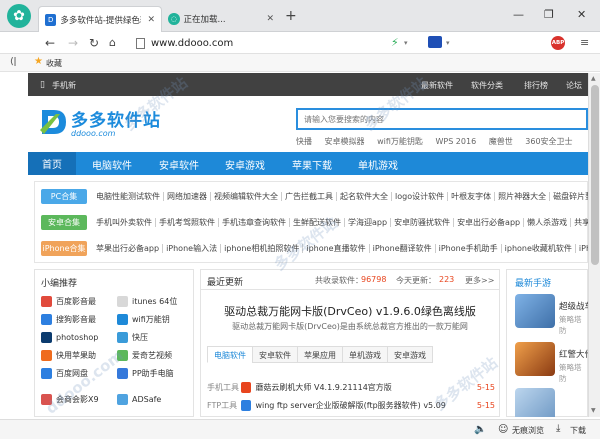 The image size is (600, 439). I want to click on category-link: iPhone翻译软件, so click(403, 248).